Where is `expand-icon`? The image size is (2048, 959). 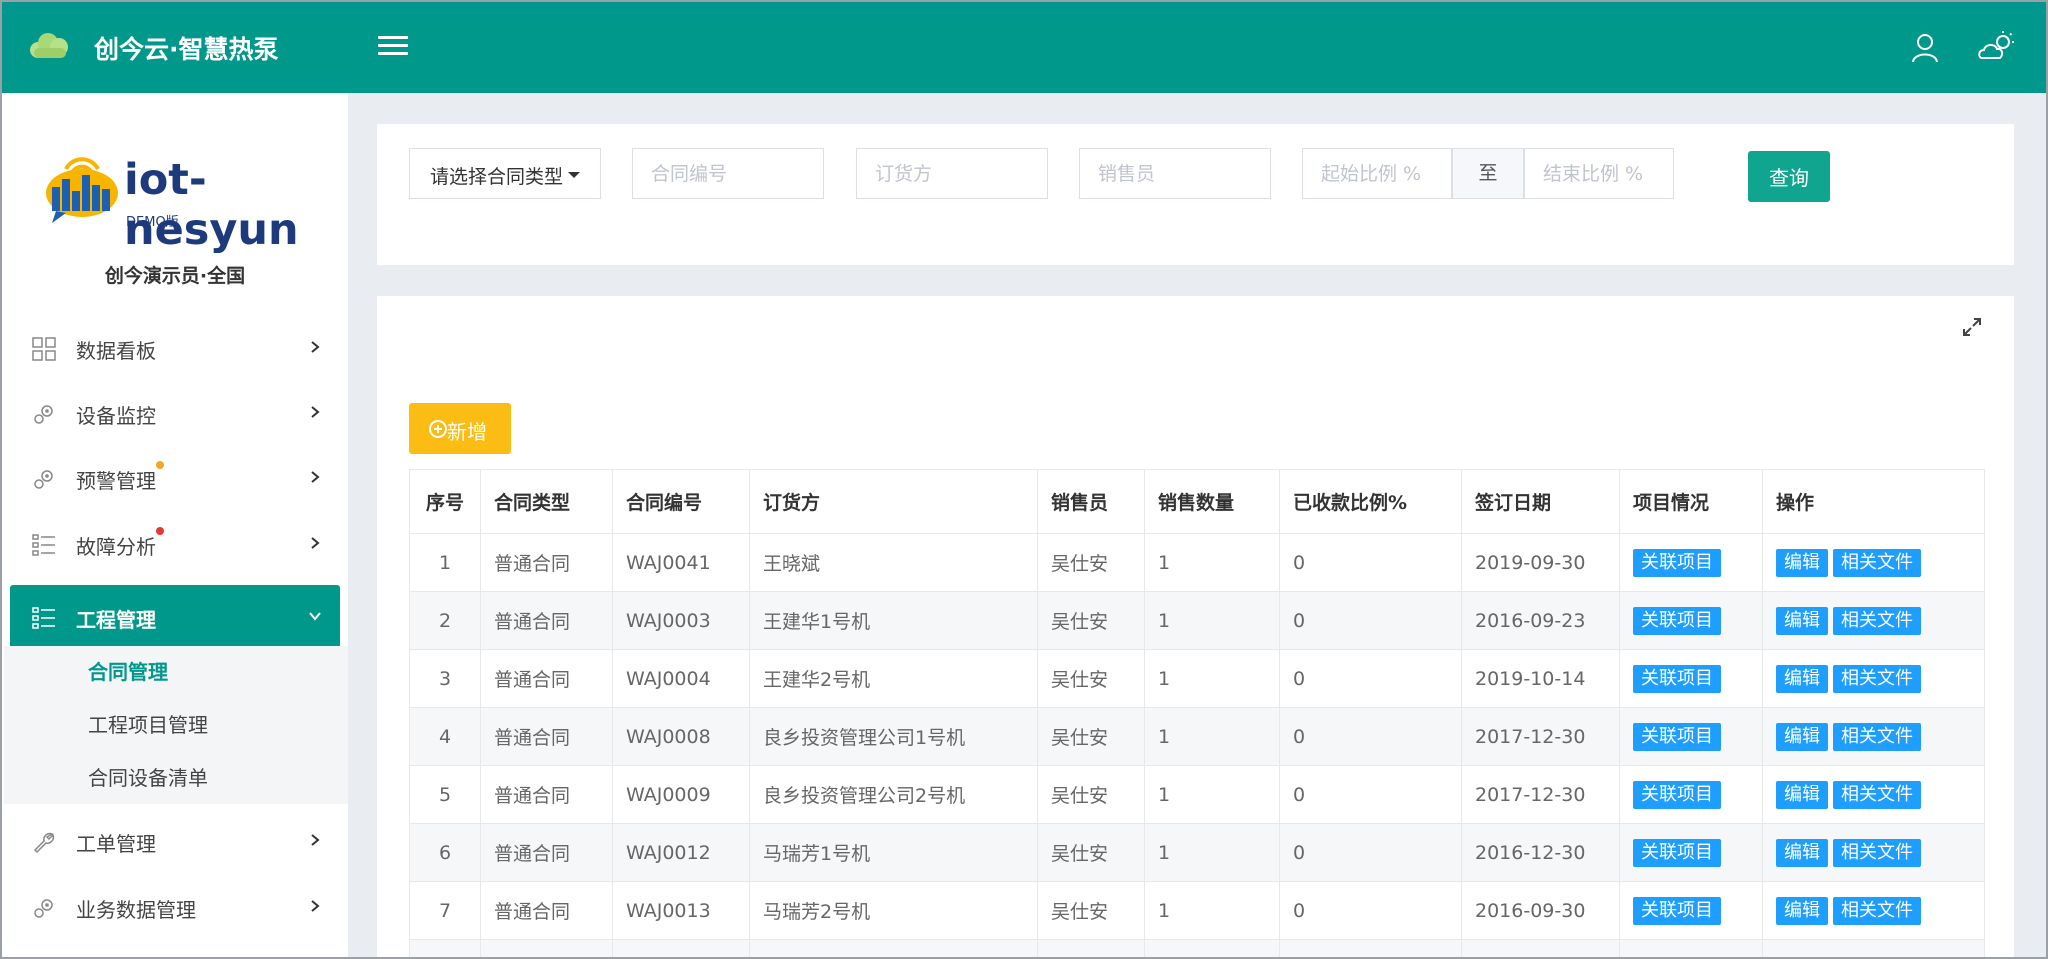
expand-icon is located at coordinates (1972, 327).